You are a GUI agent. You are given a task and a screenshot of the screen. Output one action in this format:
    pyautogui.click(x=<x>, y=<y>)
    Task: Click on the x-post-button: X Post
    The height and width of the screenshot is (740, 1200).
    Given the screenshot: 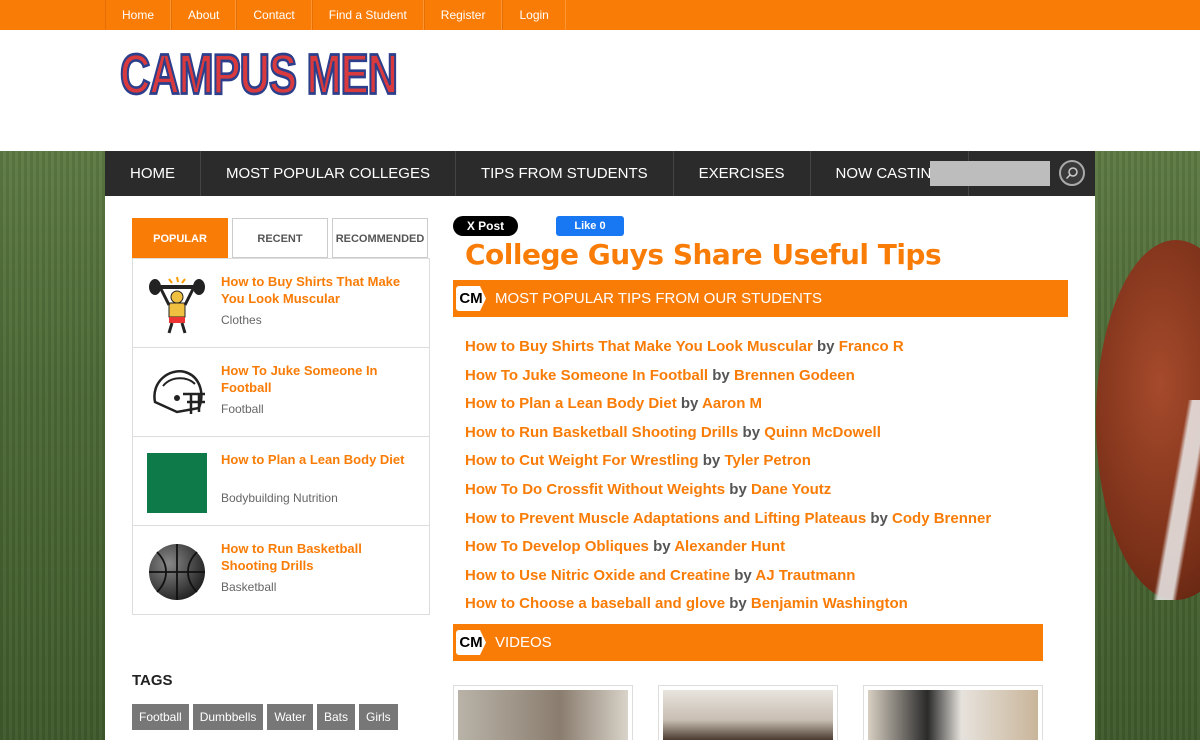 What is the action you would take?
    pyautogui.click(x=485, y=226)
    